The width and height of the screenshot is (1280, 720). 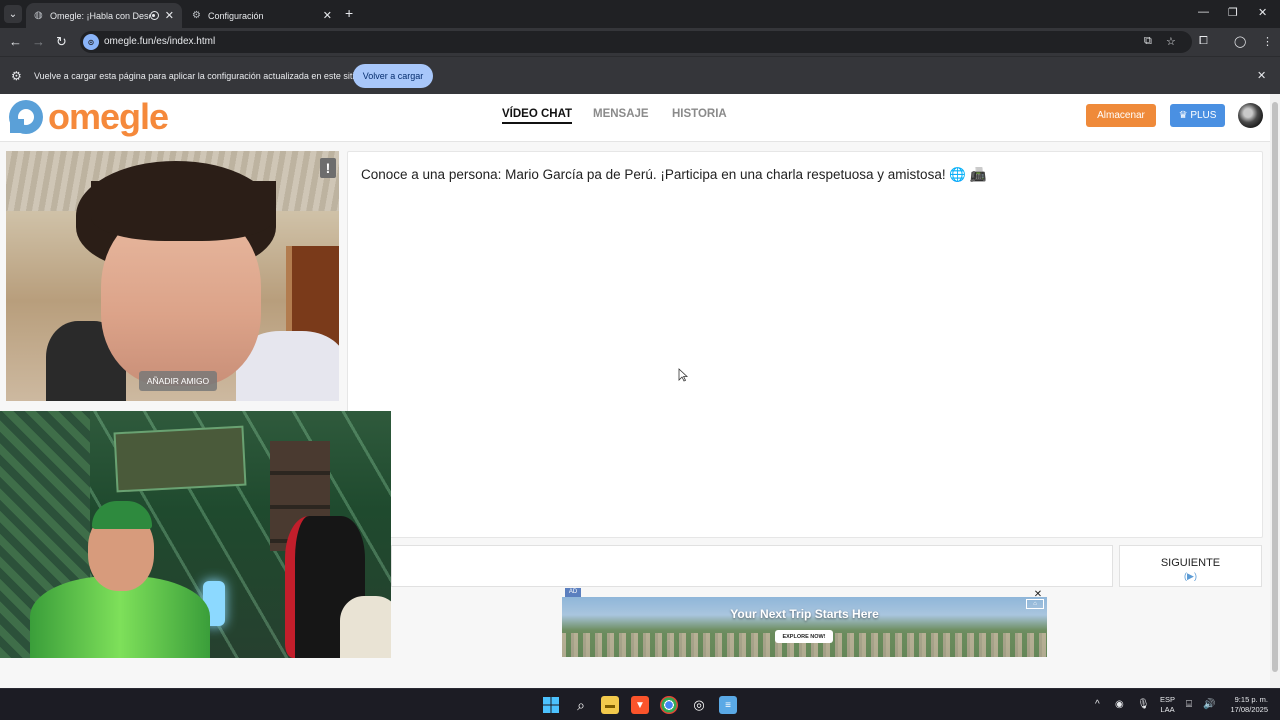 I want to click on chrome-icon, so click(x=669, y=705).